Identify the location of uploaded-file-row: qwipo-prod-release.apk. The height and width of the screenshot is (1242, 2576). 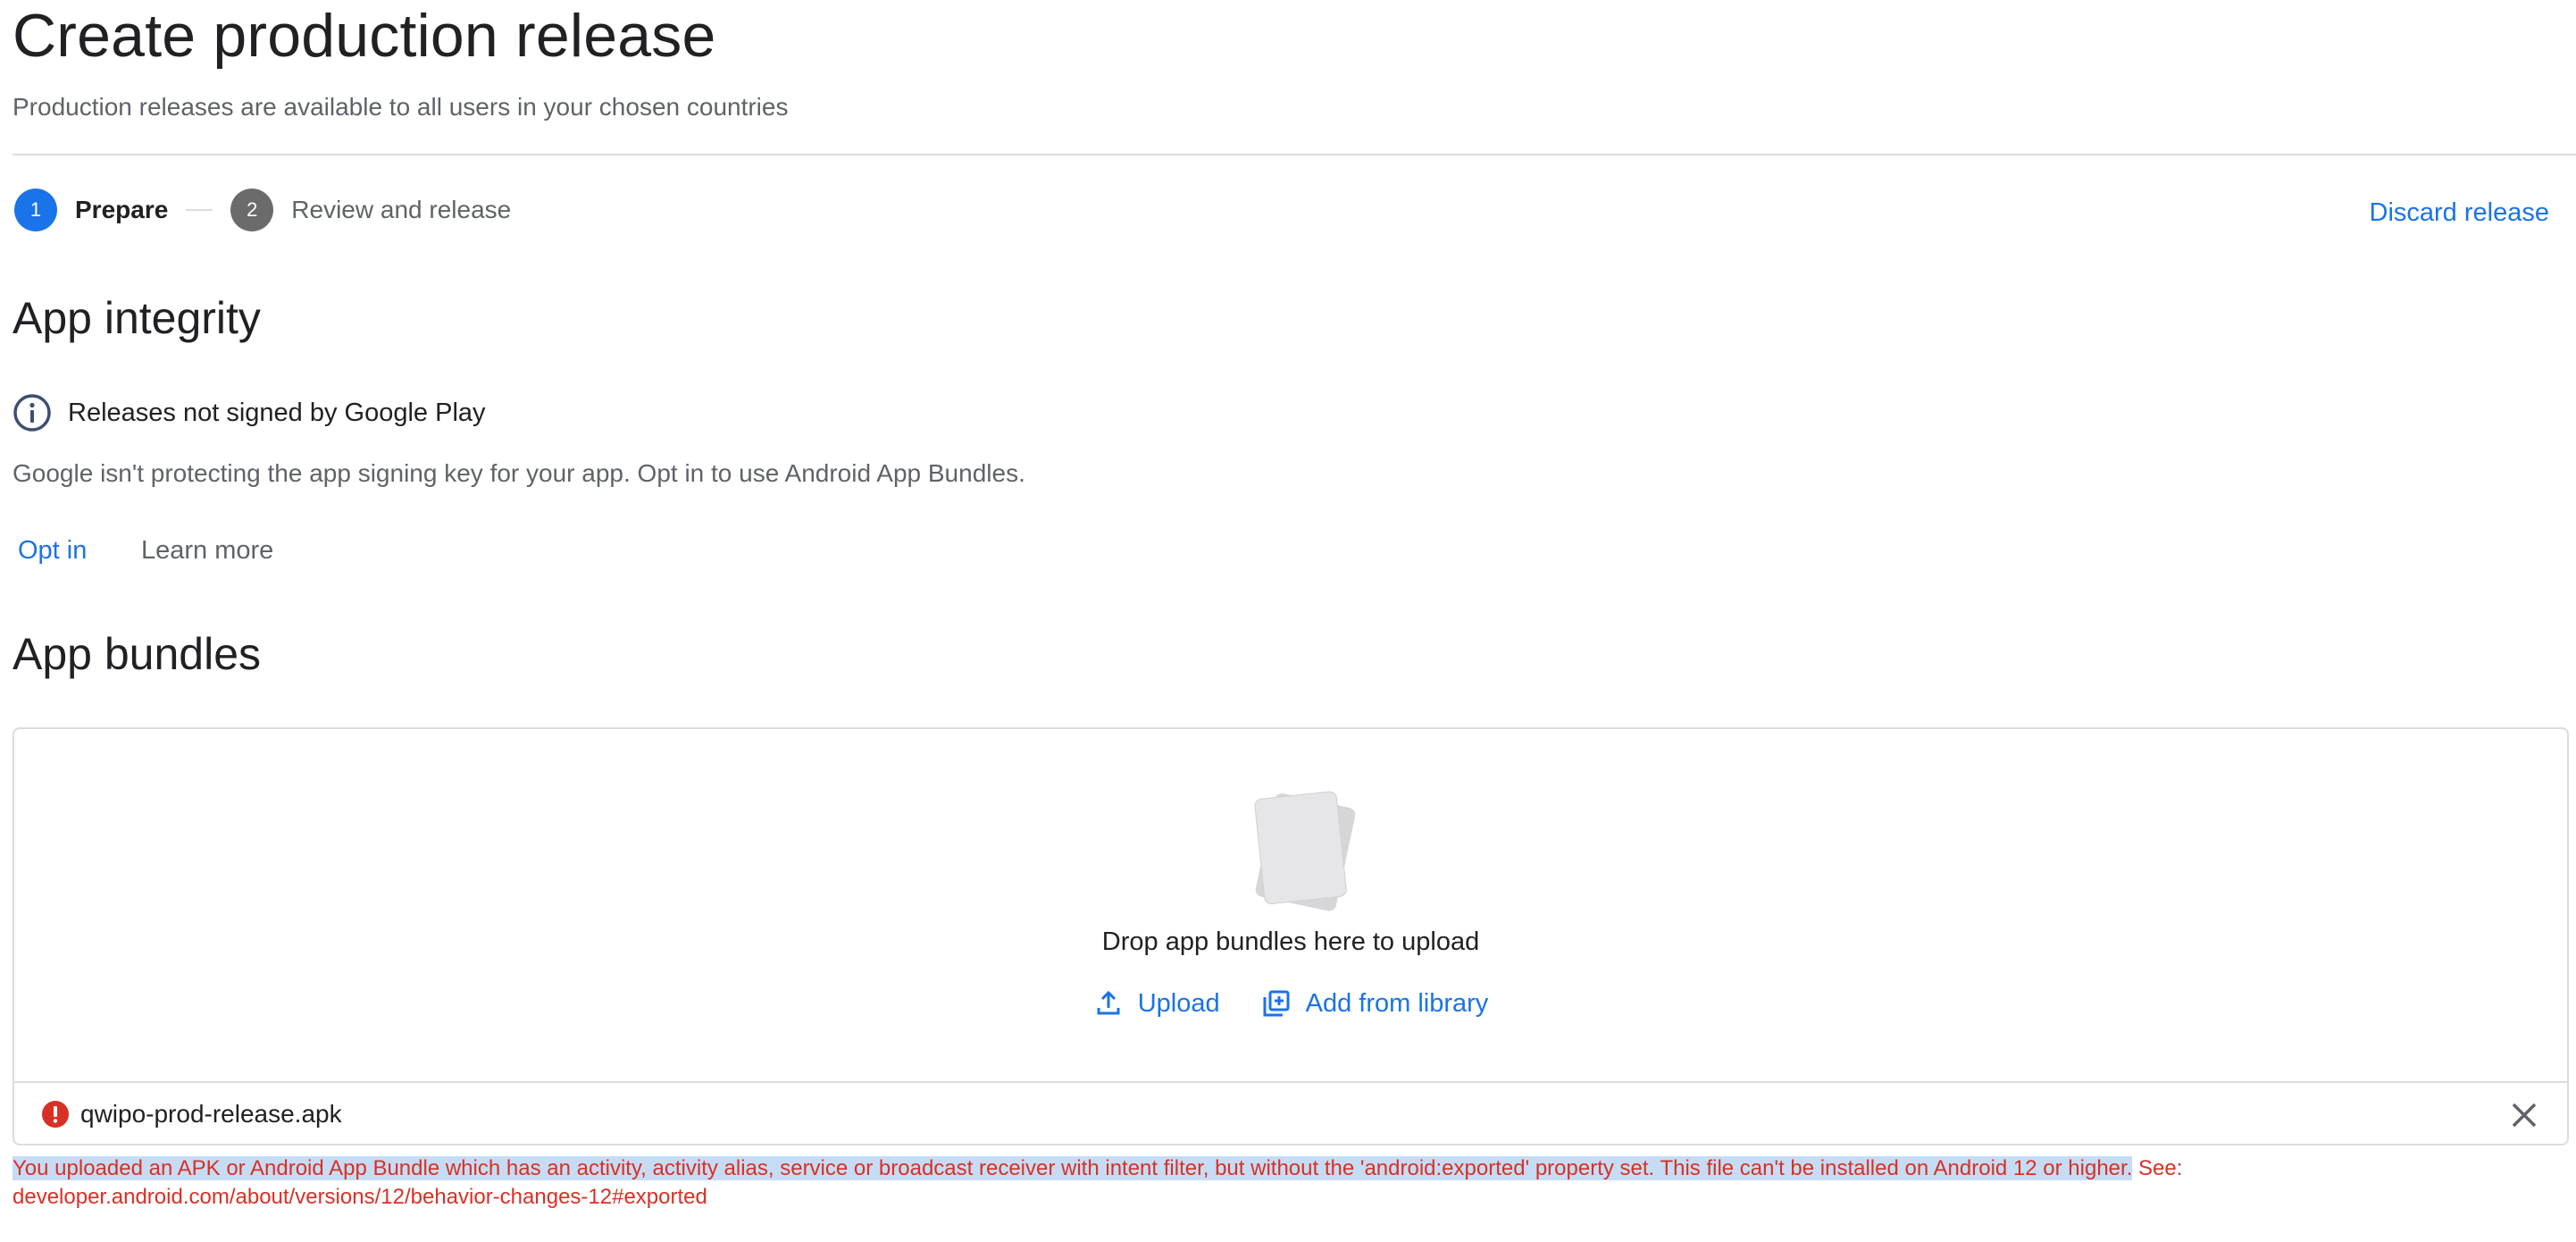
(1291, 1113).